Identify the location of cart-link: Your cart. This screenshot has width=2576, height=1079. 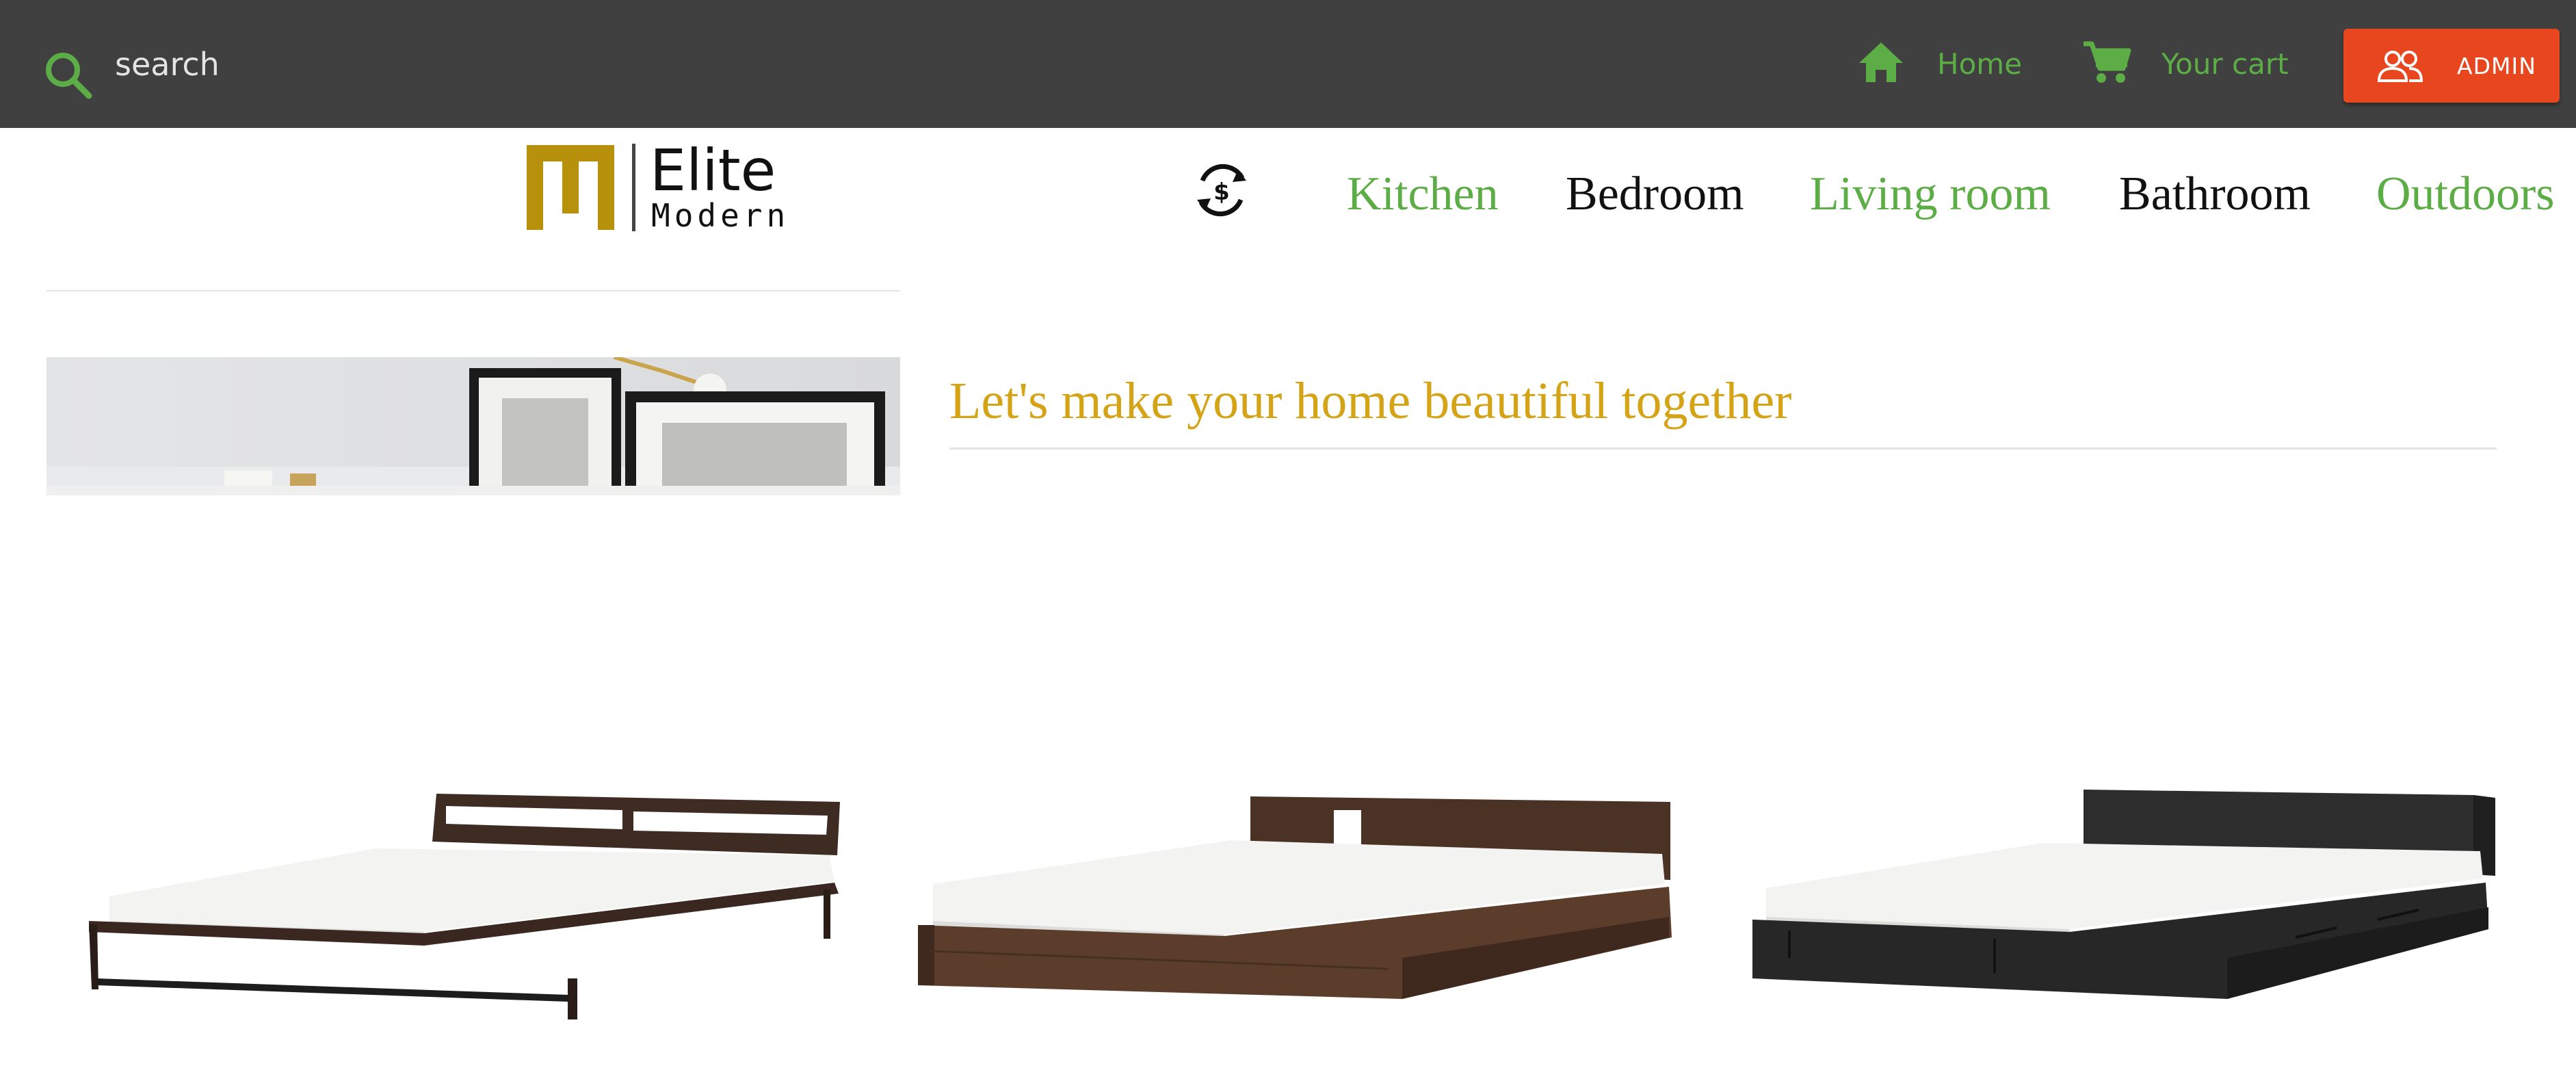
(2225, 64).